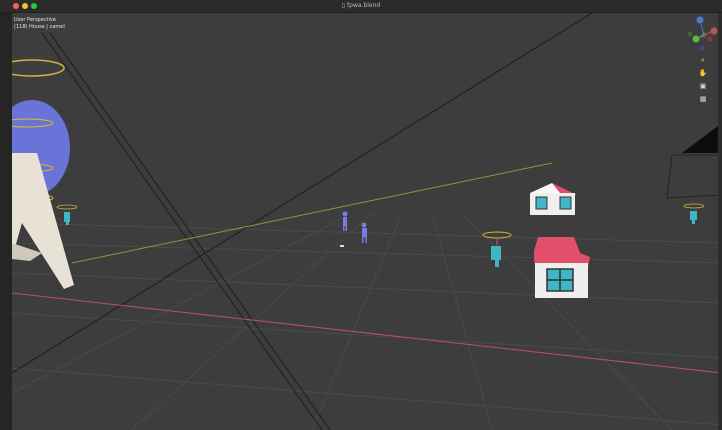 The height and width of the screenshot is (430, 722). I want to click on cyan-character-left, so click(67, 214).